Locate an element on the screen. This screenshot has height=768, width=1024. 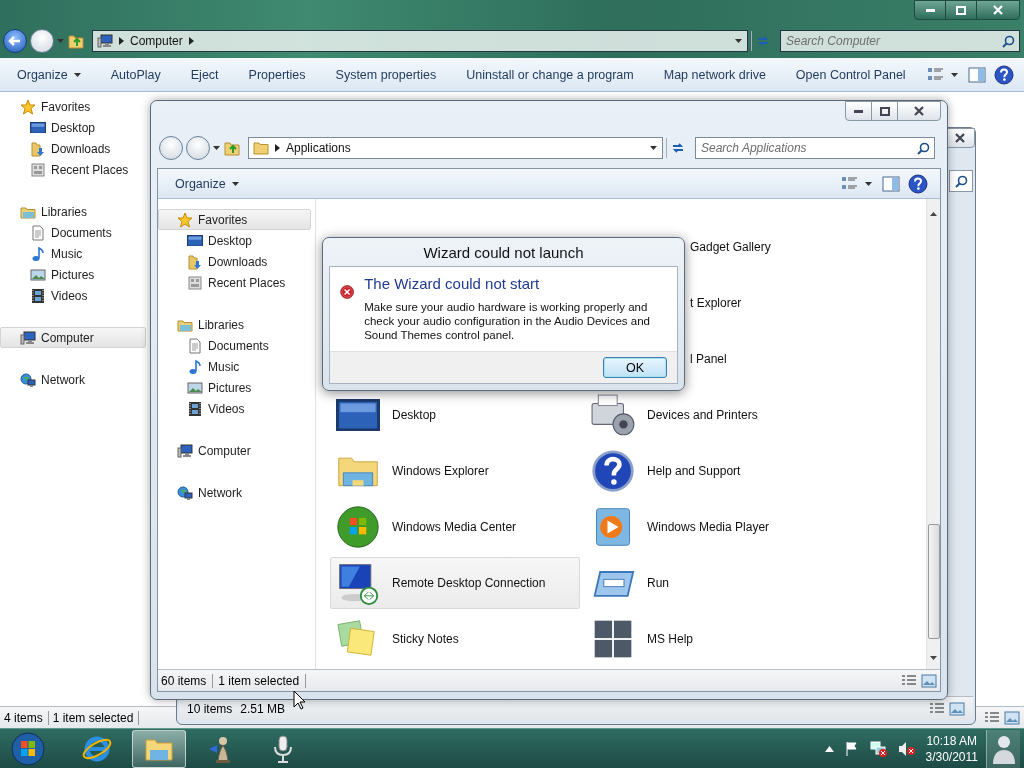
network-error-icon is located at coordinates (878, 748).